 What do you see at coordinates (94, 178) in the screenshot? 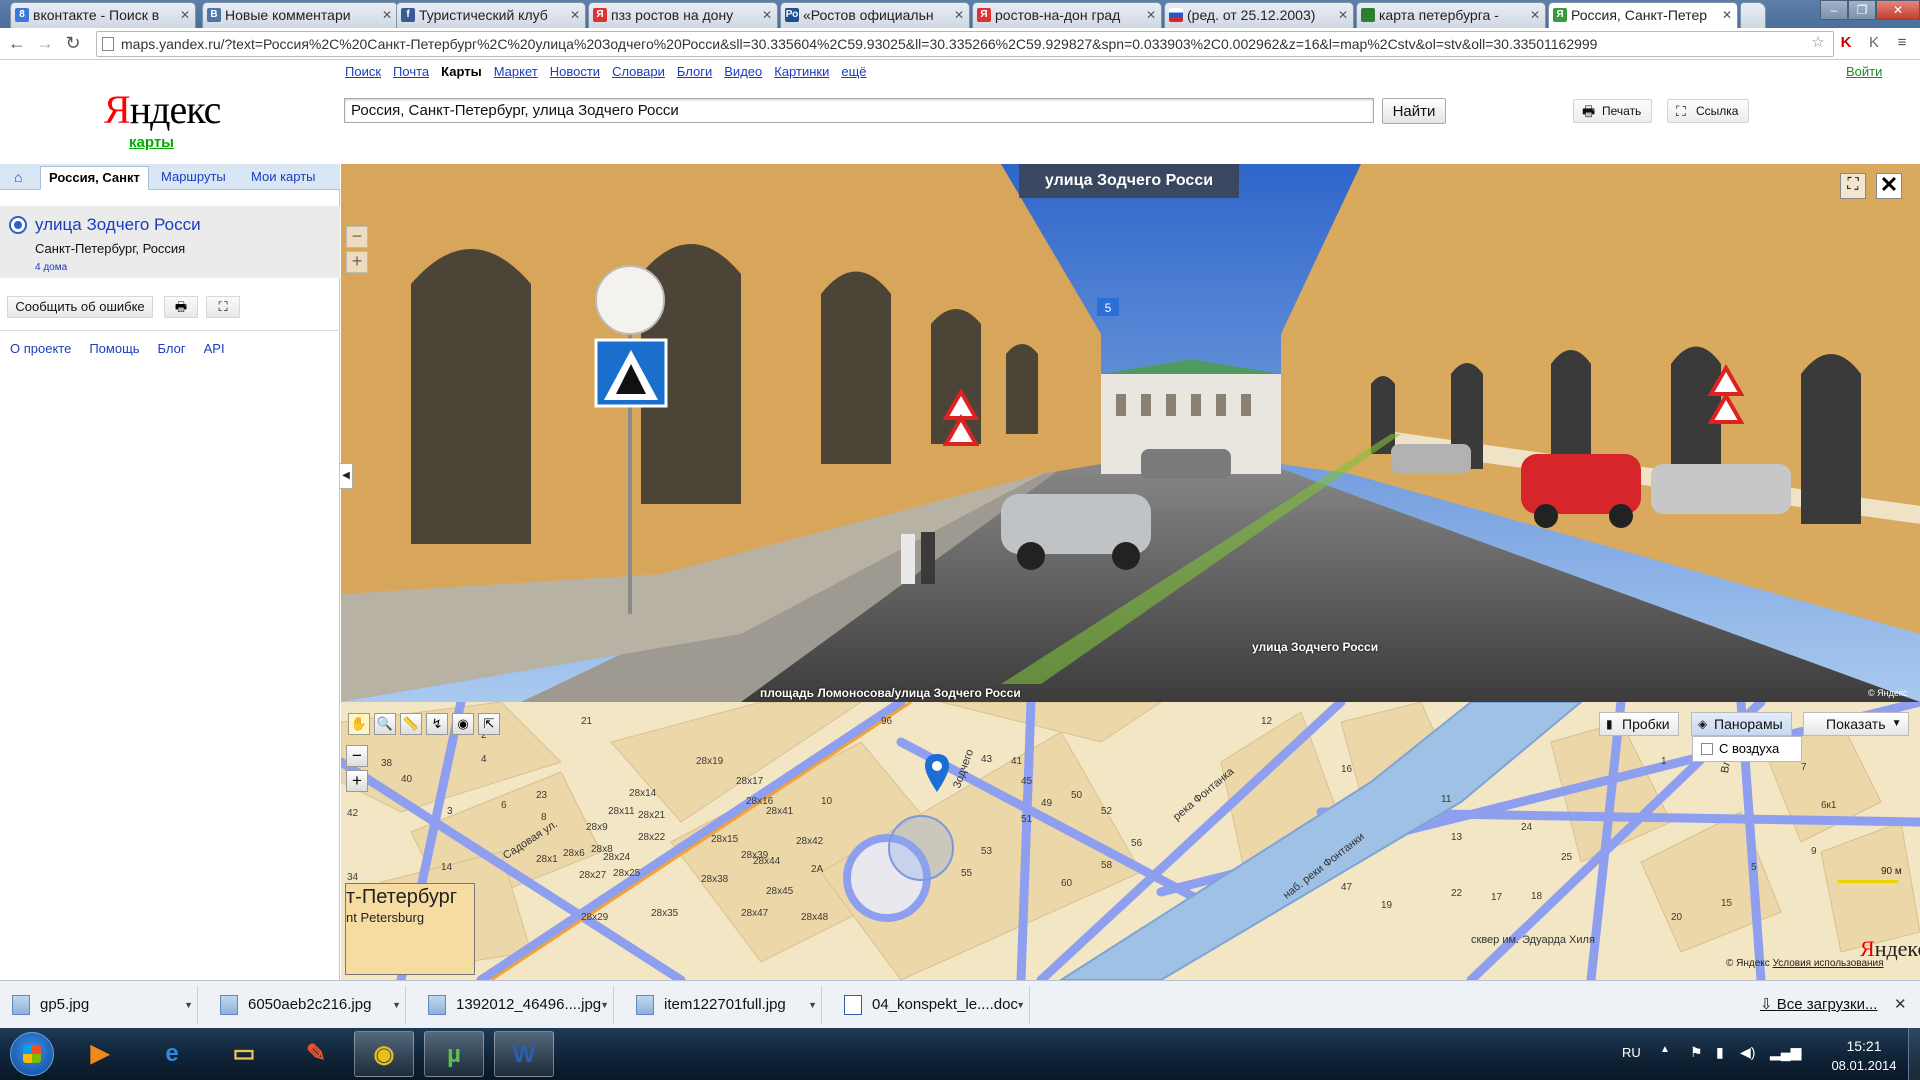
I see `tab-search-result: Россия, Санкт` at bounding box center [94, 178].